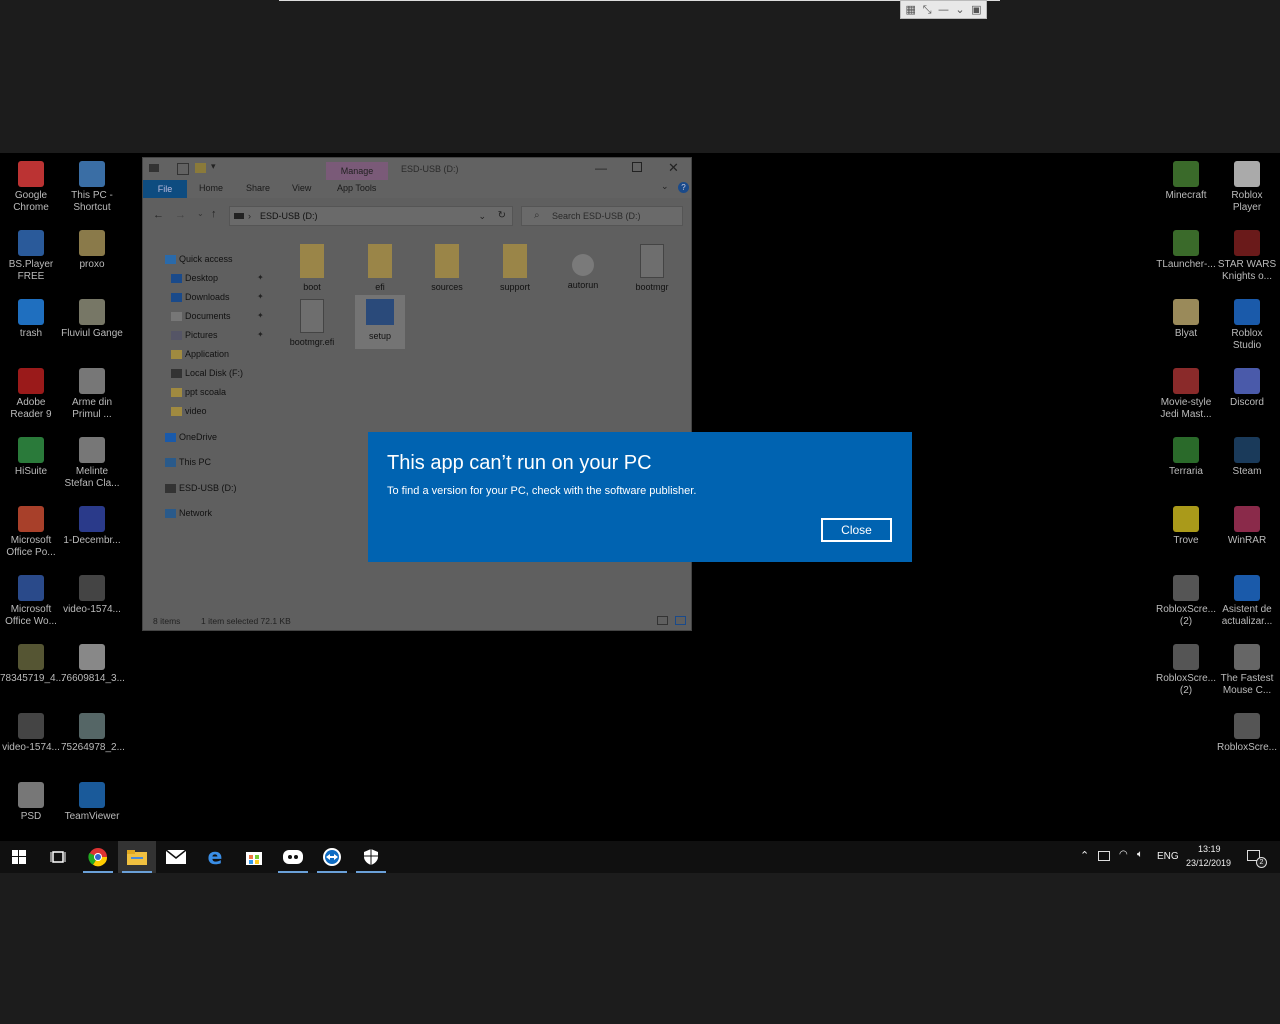 The width and height of the screenshot is (1280, 1024). I want to click on desktop-icon-right-8: Terraria, so click(1186, 454).